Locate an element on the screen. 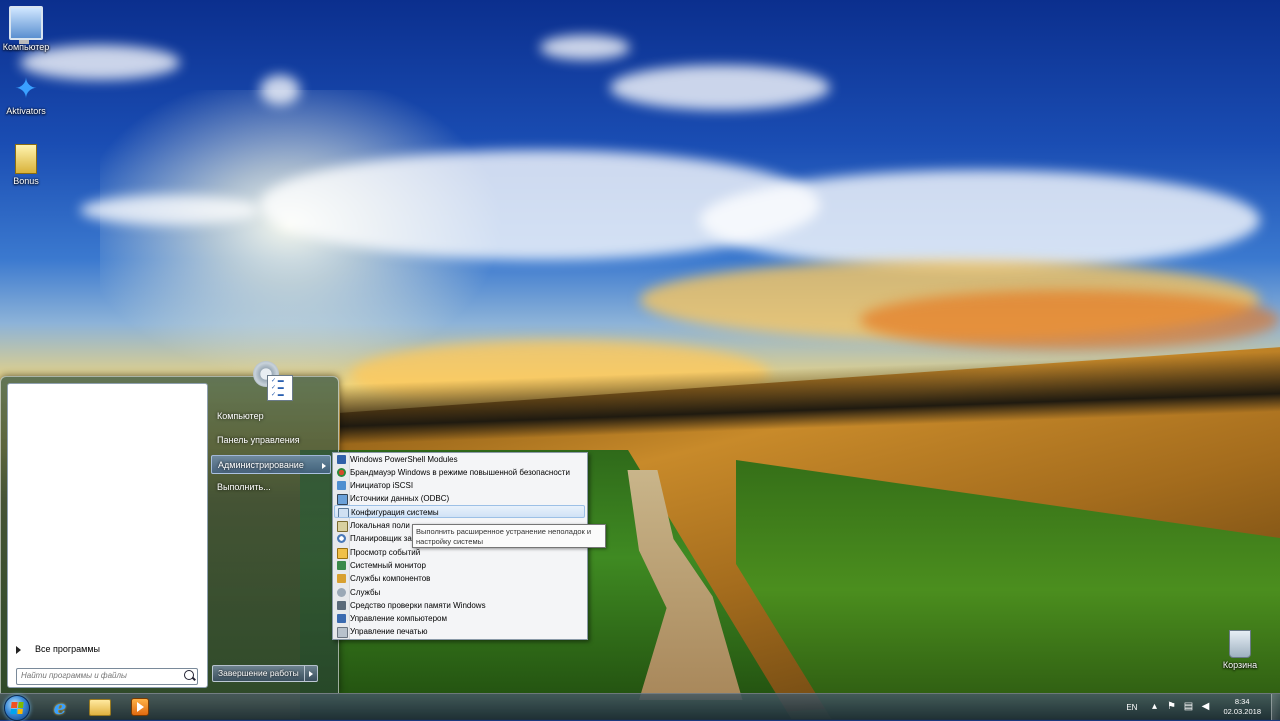 This screenshot has height=721, width=1280. scheduler-icon is located at coordinates (341, 538).